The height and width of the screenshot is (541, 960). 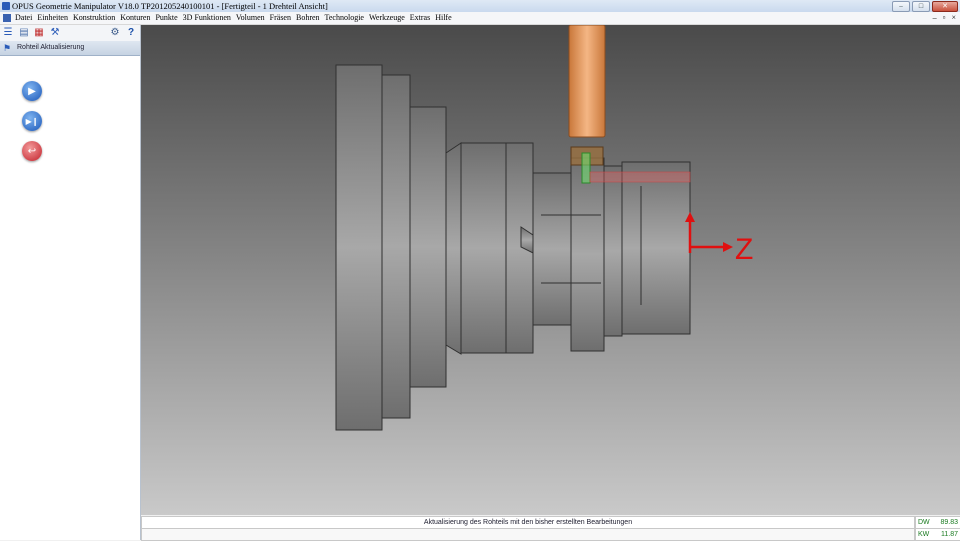 What do you see at coordinates (280, 18) in the screenshot?
I see `menu-item-fräsen: Fräsen` at bounding box center [280, 18].